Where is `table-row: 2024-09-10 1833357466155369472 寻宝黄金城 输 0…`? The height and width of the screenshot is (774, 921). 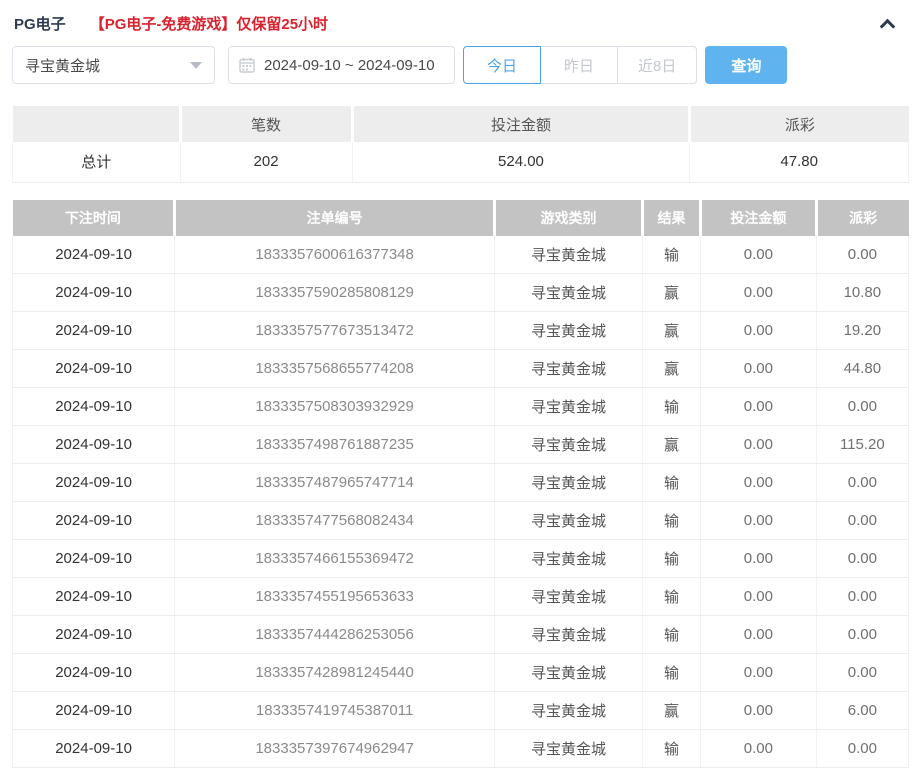
table-row: 2024-09-10 1833357466155369472 寻宝黄金城 输 0… is located at coordinates (460, 558).